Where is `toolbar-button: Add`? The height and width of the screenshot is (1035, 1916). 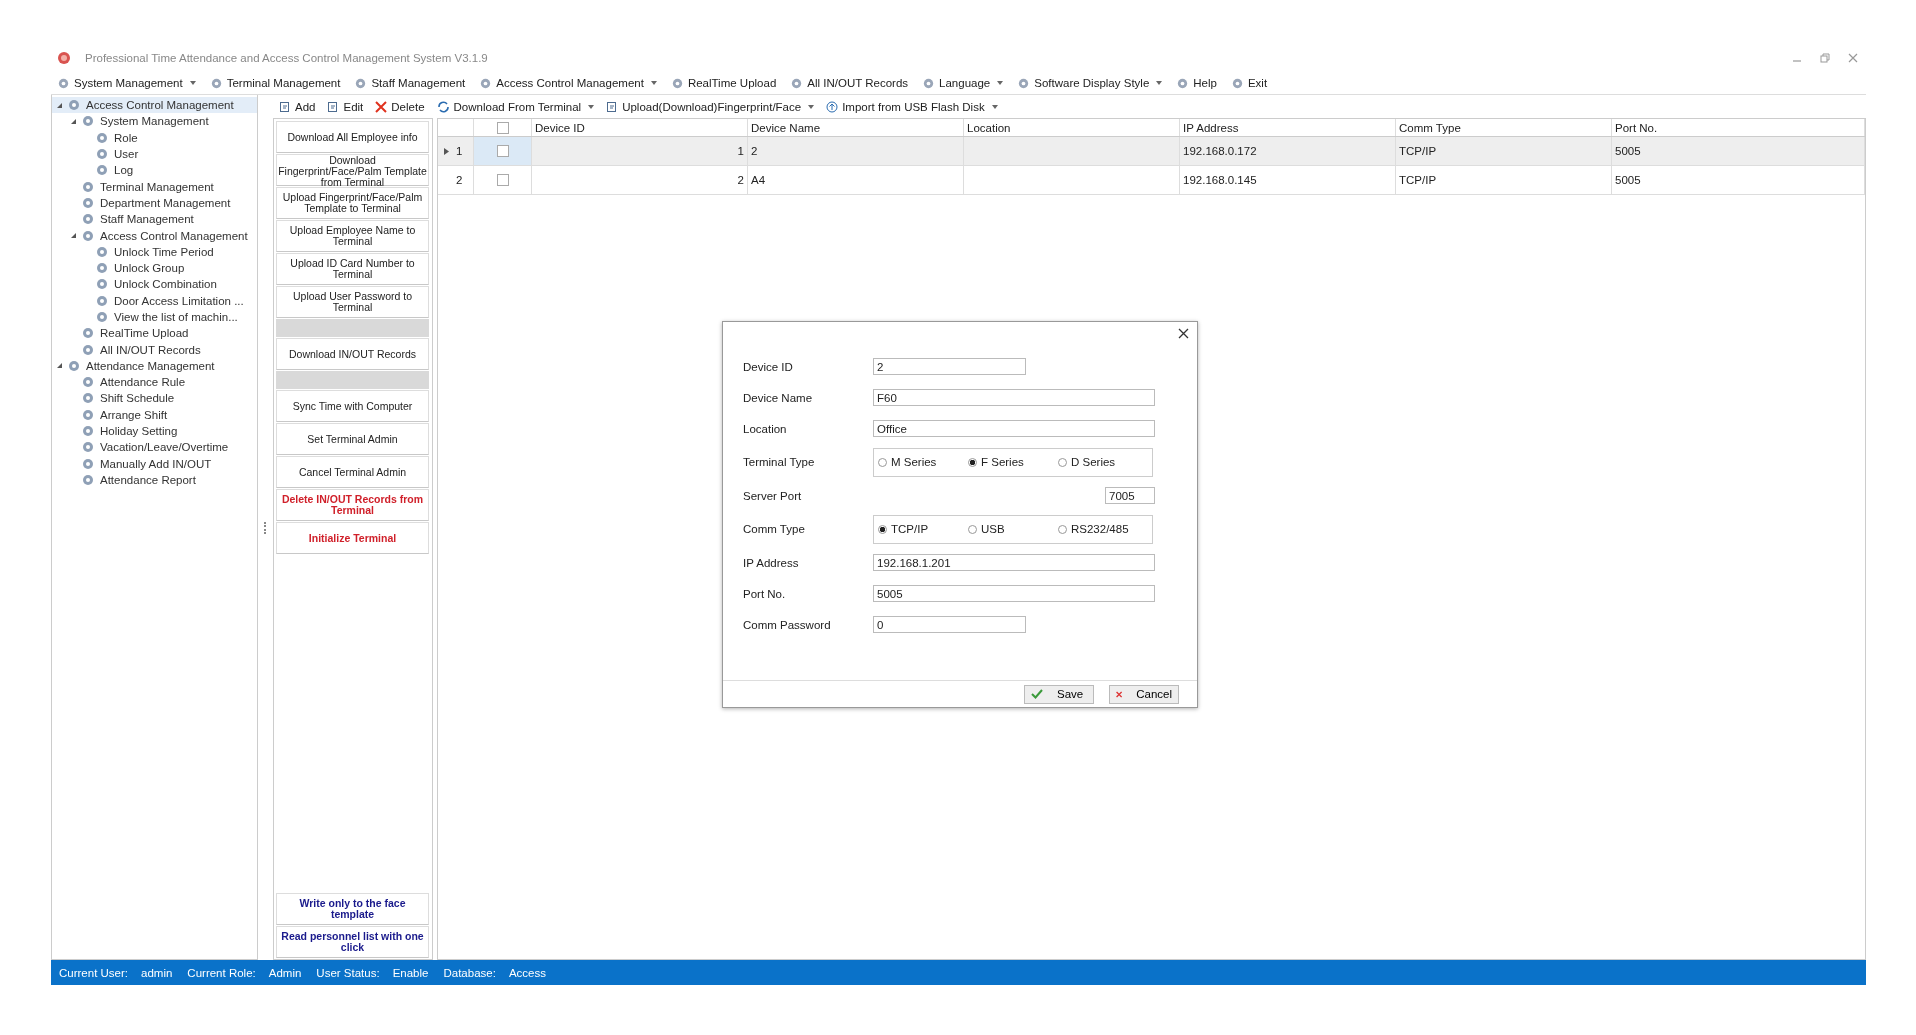
toolbar-button: Add is located at coordinates (297, 106).